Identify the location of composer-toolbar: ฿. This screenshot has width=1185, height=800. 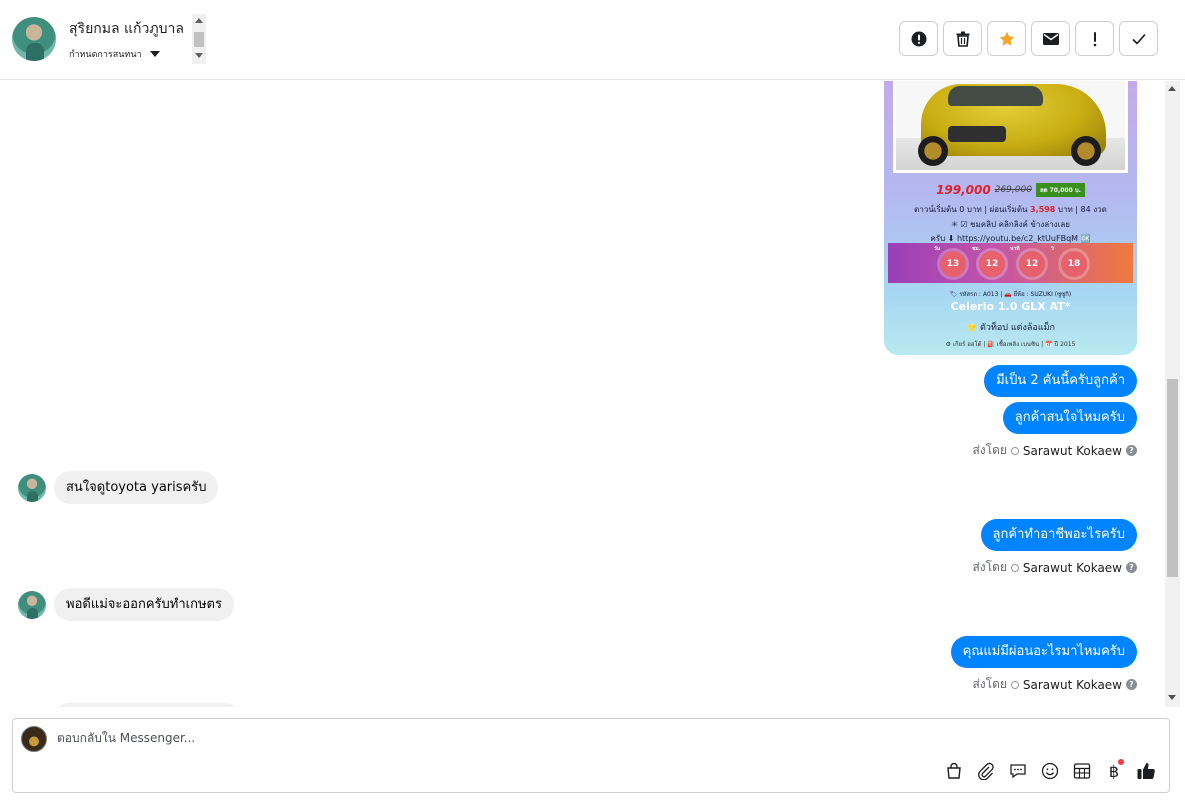
(1050, 770).